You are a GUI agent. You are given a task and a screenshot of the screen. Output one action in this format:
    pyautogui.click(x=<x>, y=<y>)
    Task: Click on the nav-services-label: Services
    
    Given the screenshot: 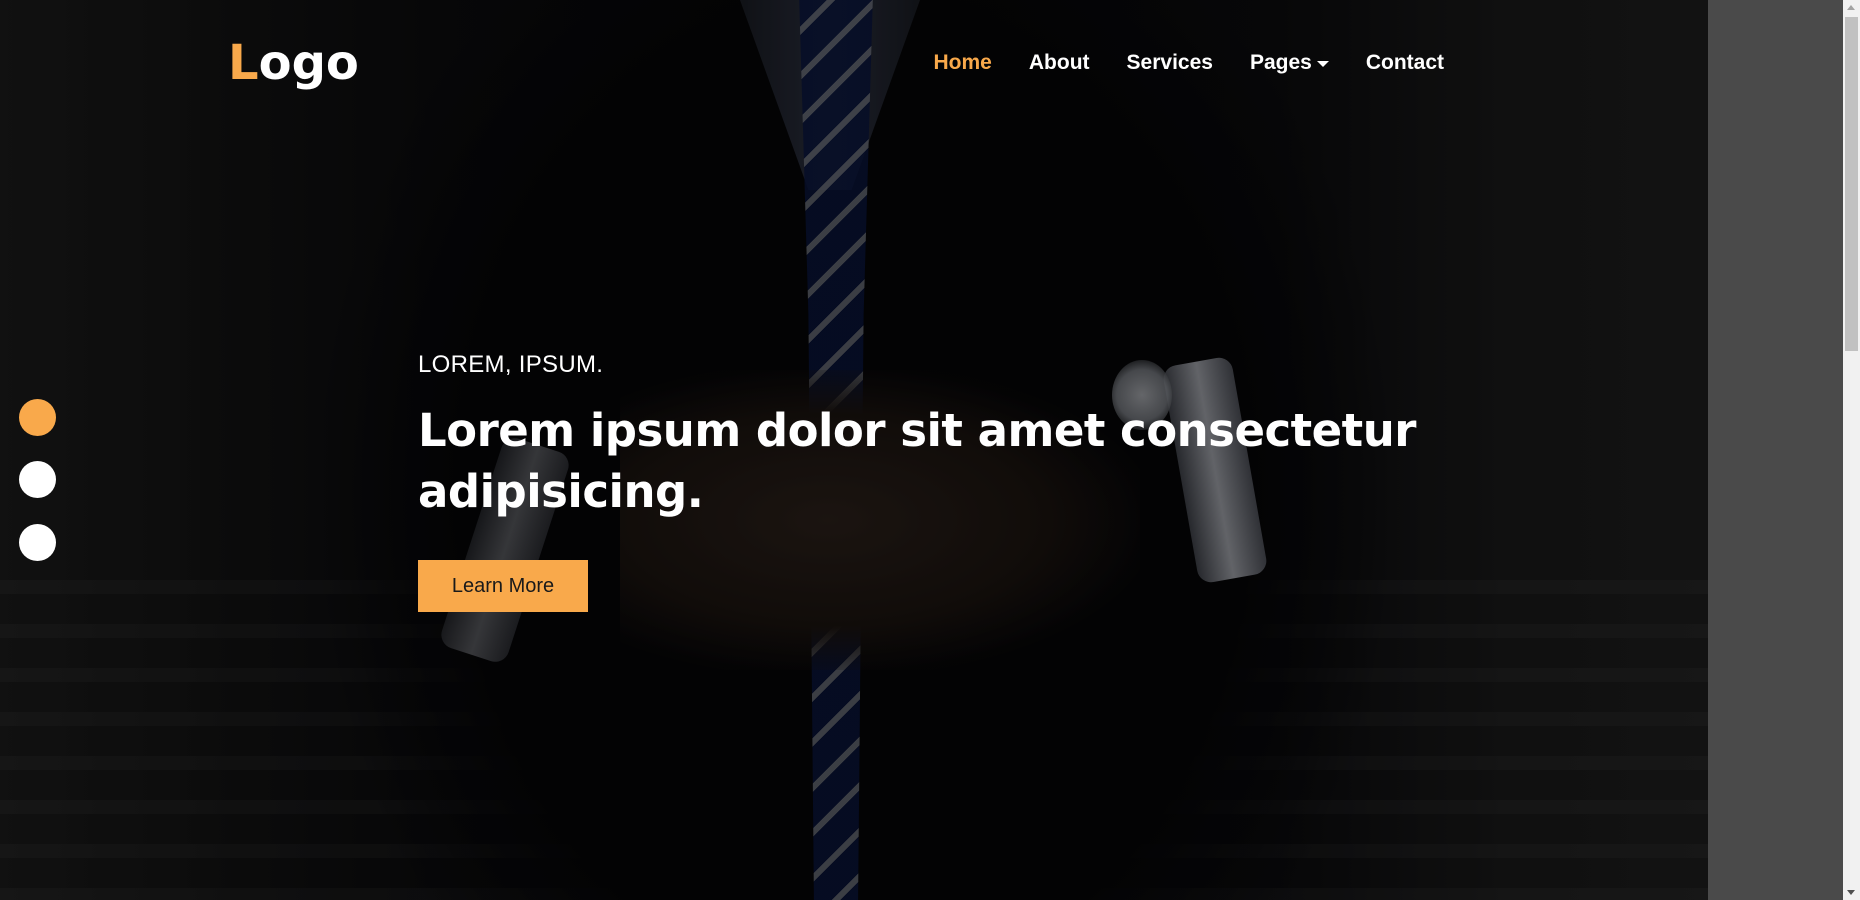 What is the action you would take?
    pyautogui.click(x=1169, y=62)
    